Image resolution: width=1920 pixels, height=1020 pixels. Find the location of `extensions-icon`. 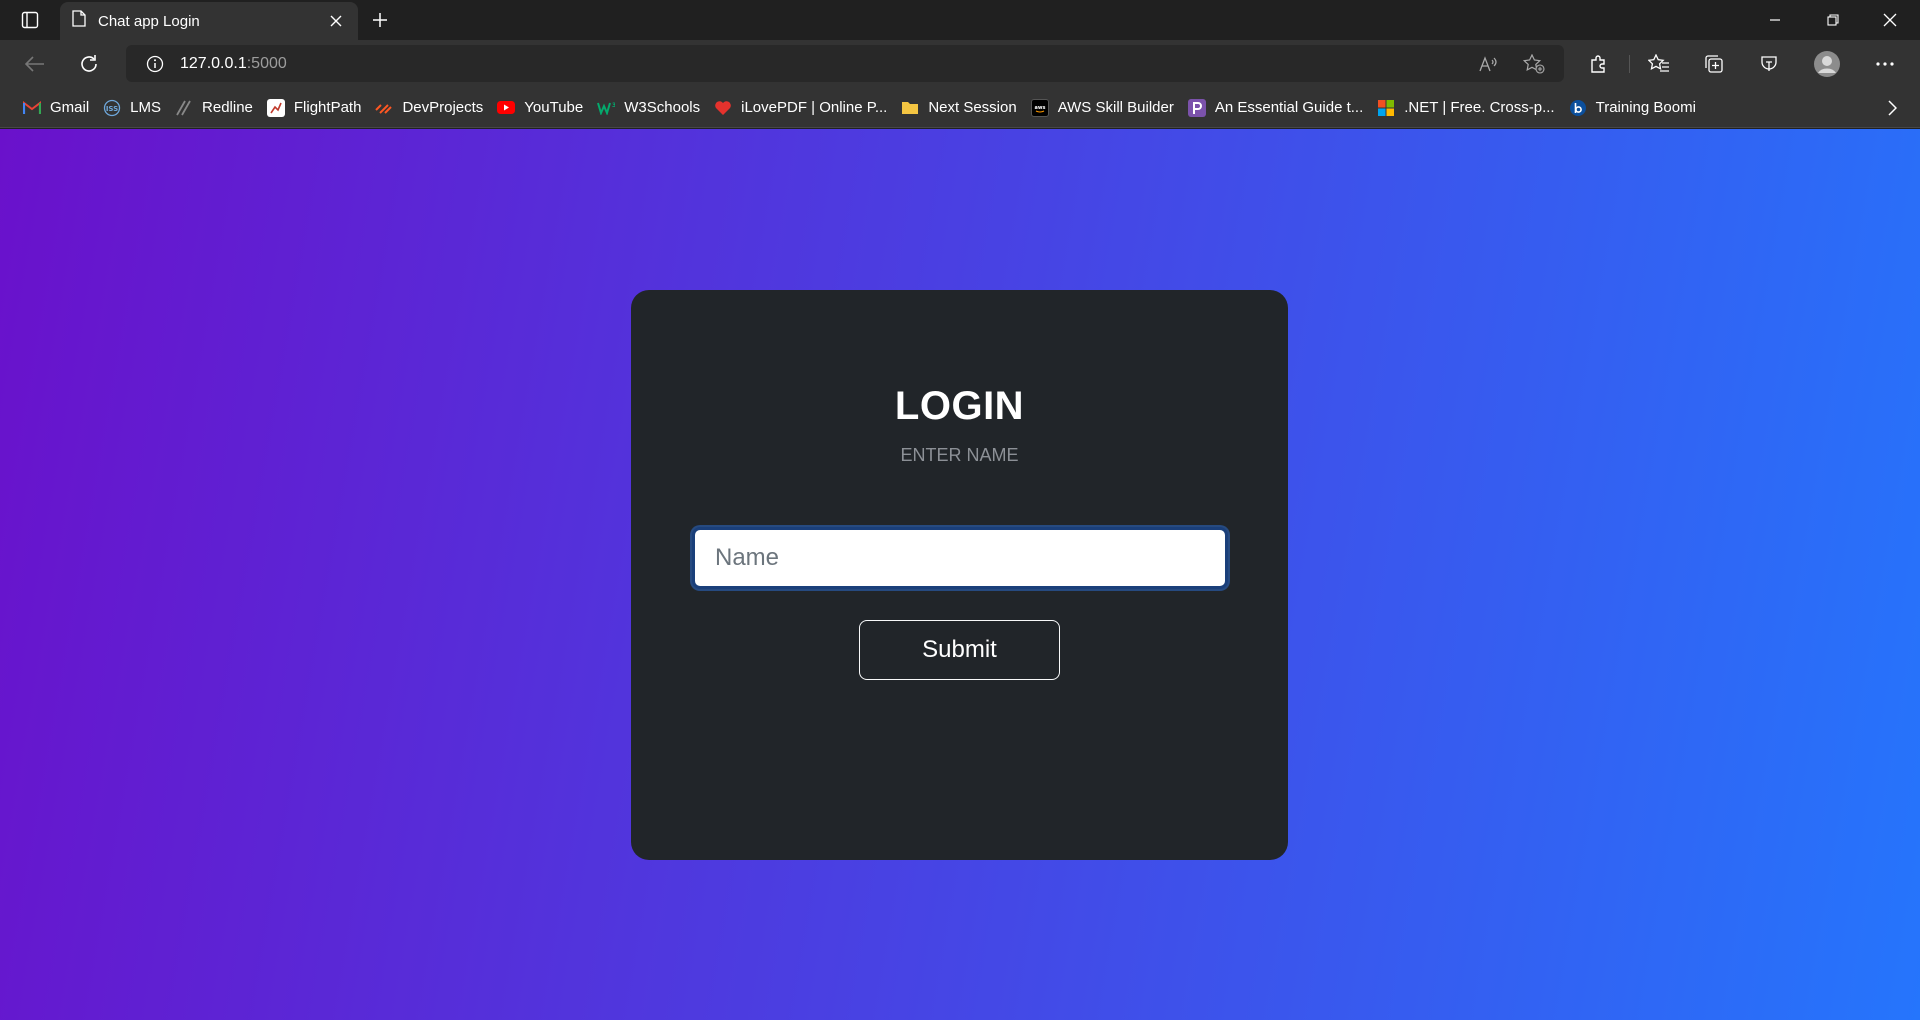

extensions-icon is located at coordinates (1599, 64).